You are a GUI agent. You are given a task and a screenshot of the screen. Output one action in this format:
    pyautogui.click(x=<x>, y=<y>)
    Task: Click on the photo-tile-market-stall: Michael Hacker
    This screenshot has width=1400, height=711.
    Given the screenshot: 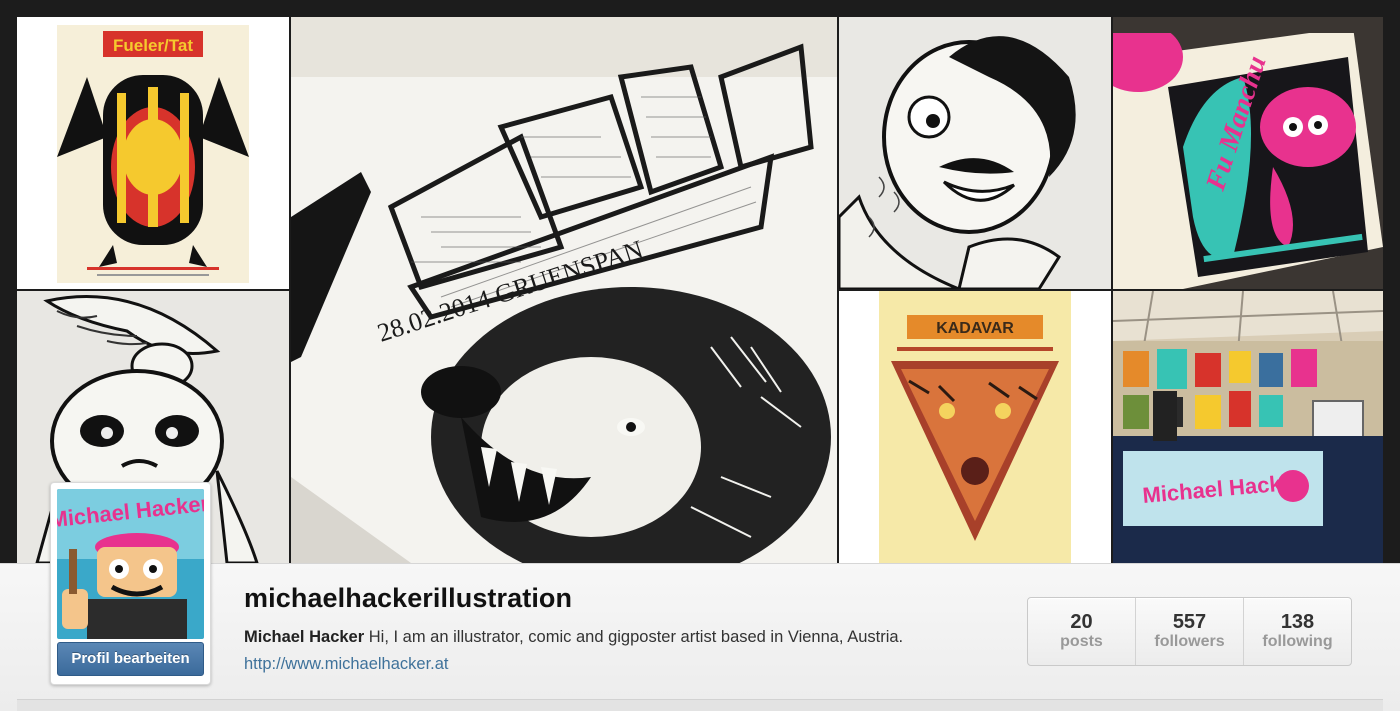 What is the action you would take?
    pyautogui.click(x=1248, y=427)
    